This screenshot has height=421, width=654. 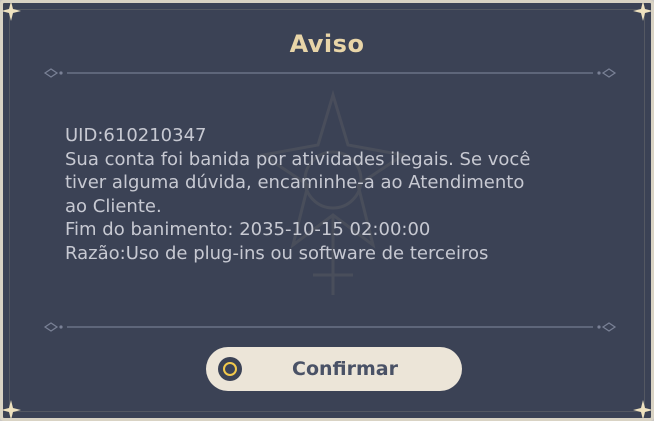 I want to click on confirm-button-label: Confirmar, so click(x=345, y=369).